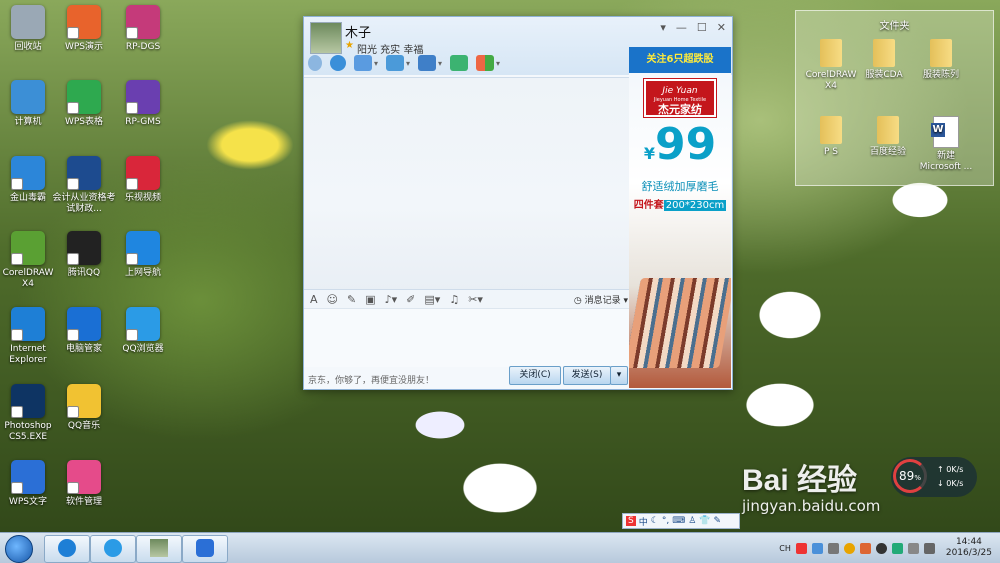 The image size is (1000, 563). I want to click on shirt-icon: 👕, so click(704, 521).